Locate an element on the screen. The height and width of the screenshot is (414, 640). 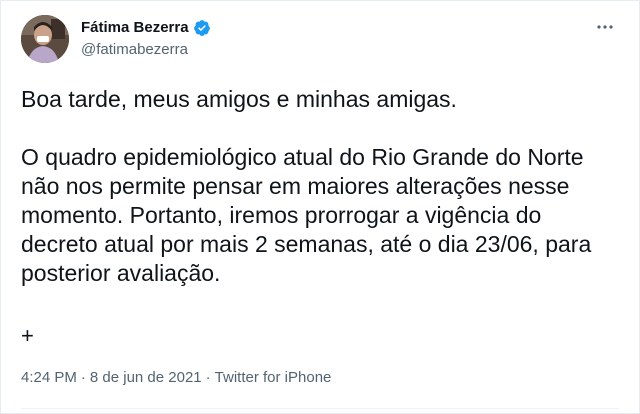
author-display-name: Fátima Bezerra is located at coordinates (135, 28).